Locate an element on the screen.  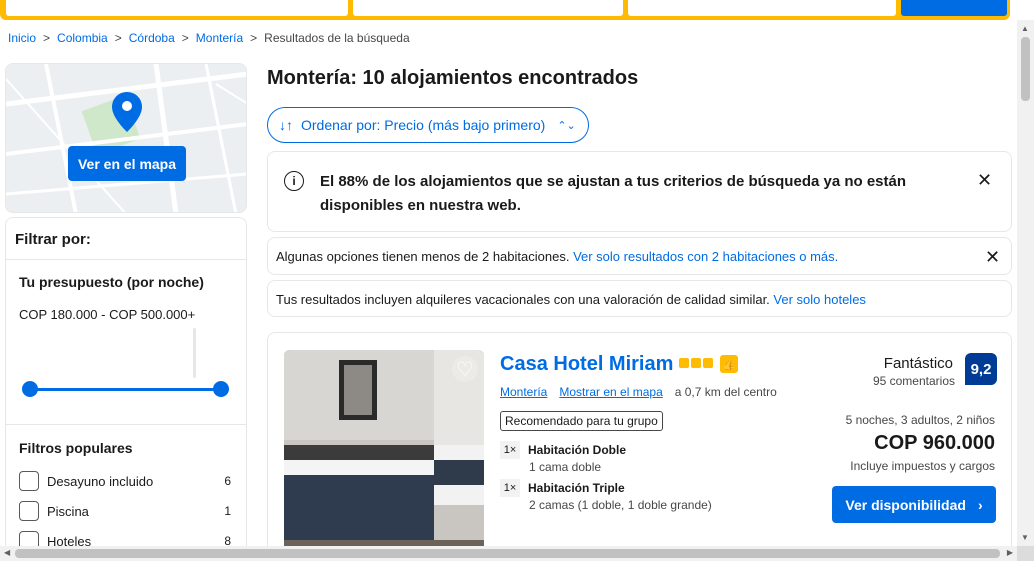
budget-min-handle is located at coordinates (30, 389).